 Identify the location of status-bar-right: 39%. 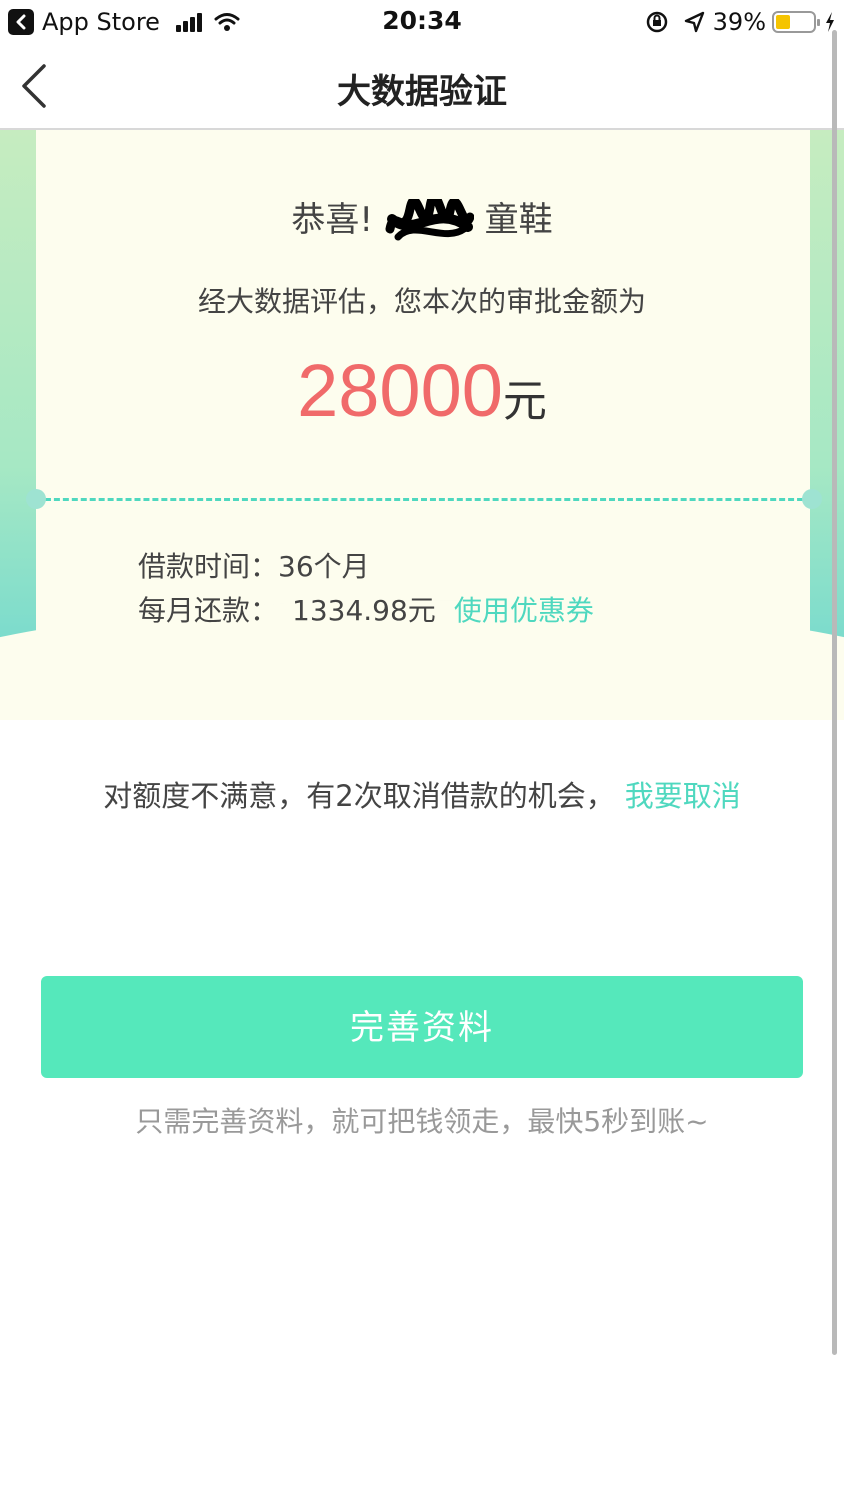
(740, 22).